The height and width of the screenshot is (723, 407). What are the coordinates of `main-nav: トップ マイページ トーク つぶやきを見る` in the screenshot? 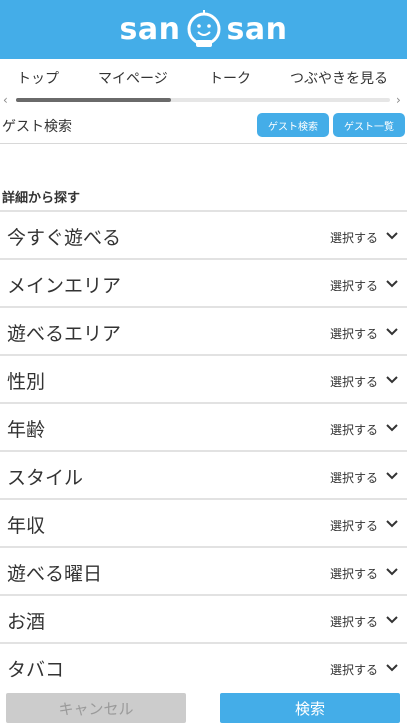 It's located at (203, 76).